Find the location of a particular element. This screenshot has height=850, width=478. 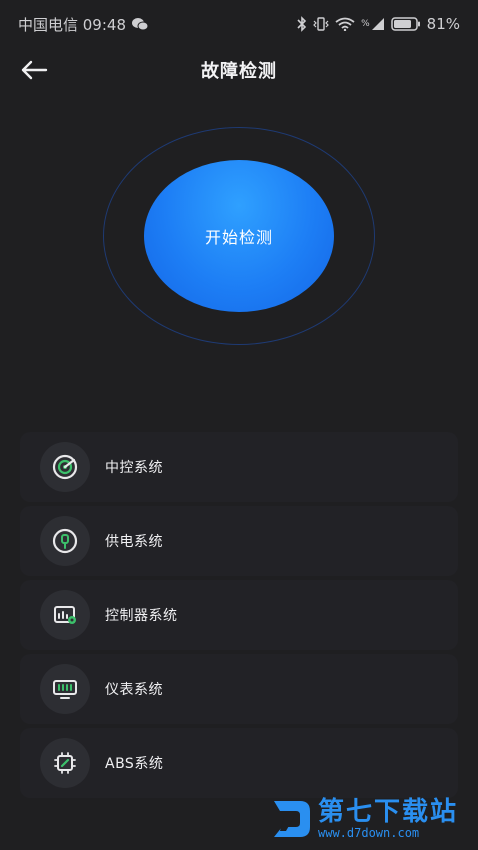

radar-icon is located at coordinates (65, 467).